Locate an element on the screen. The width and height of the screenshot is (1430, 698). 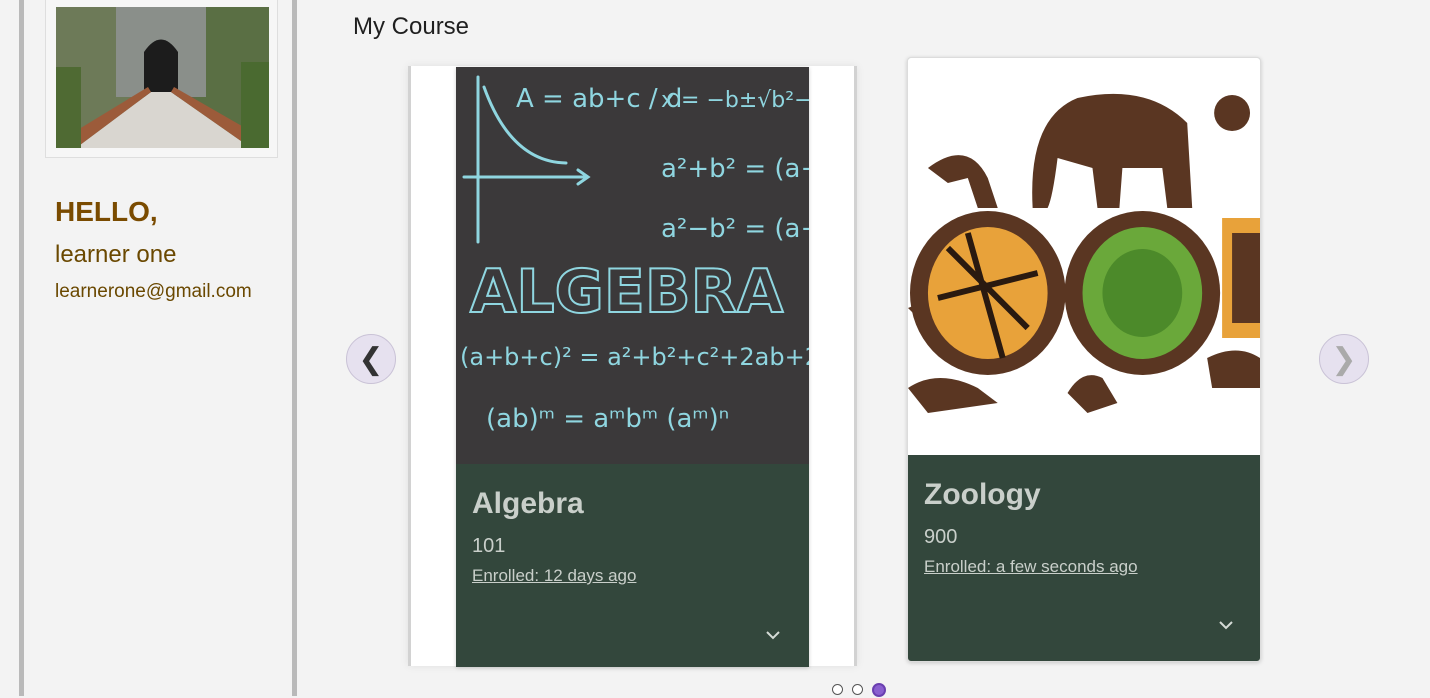
carousel-prev-button: ❮ is located at coordinates (371, 359).